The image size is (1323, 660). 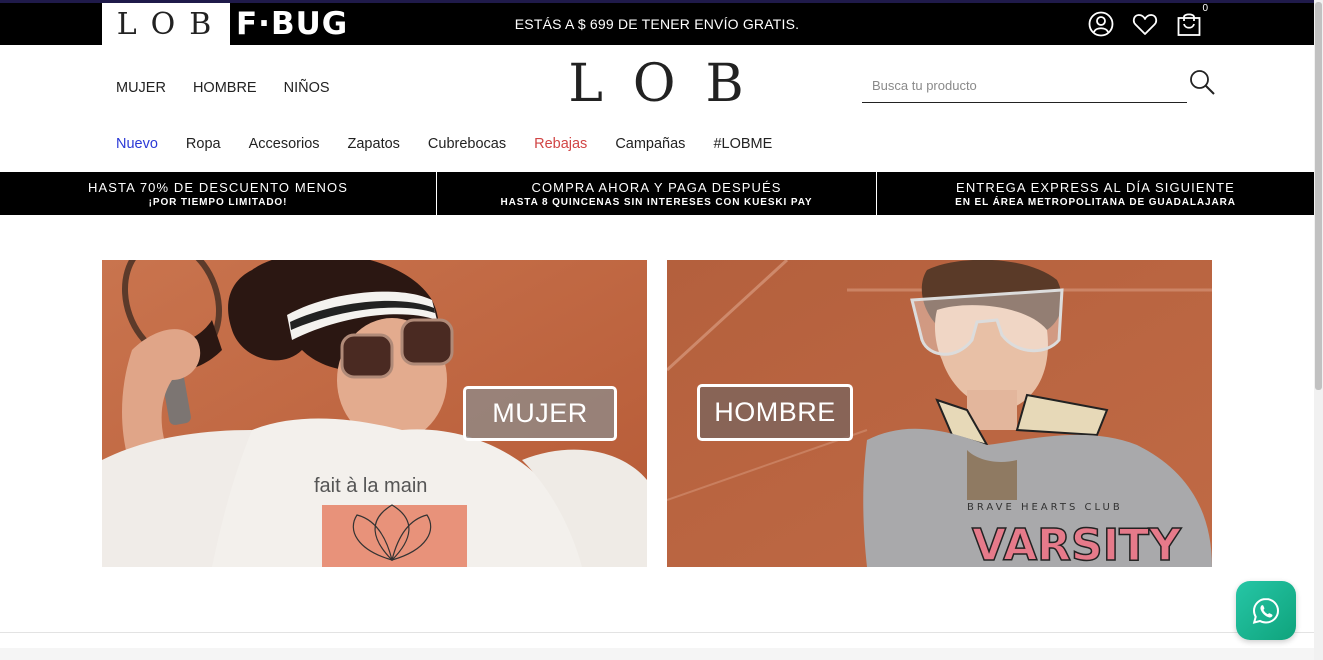 I want to click on search-bar, so click(x=1024, y=86).